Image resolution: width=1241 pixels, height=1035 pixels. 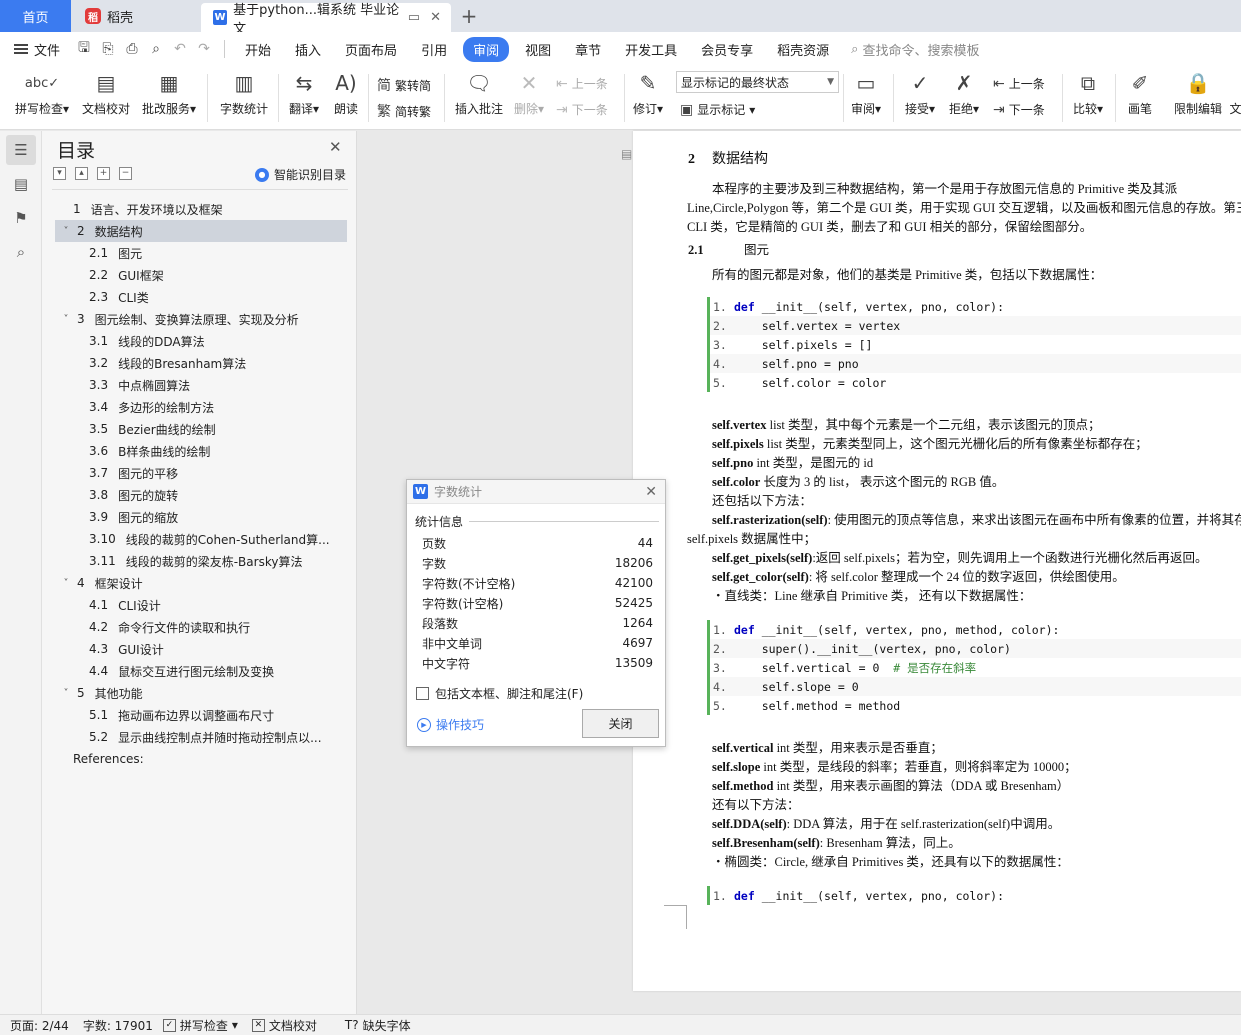 What do you see at coordinates (108, 49) in the screenshot?
I see `export-pdf-icon: ⎘` at bounding box center [108, 49].